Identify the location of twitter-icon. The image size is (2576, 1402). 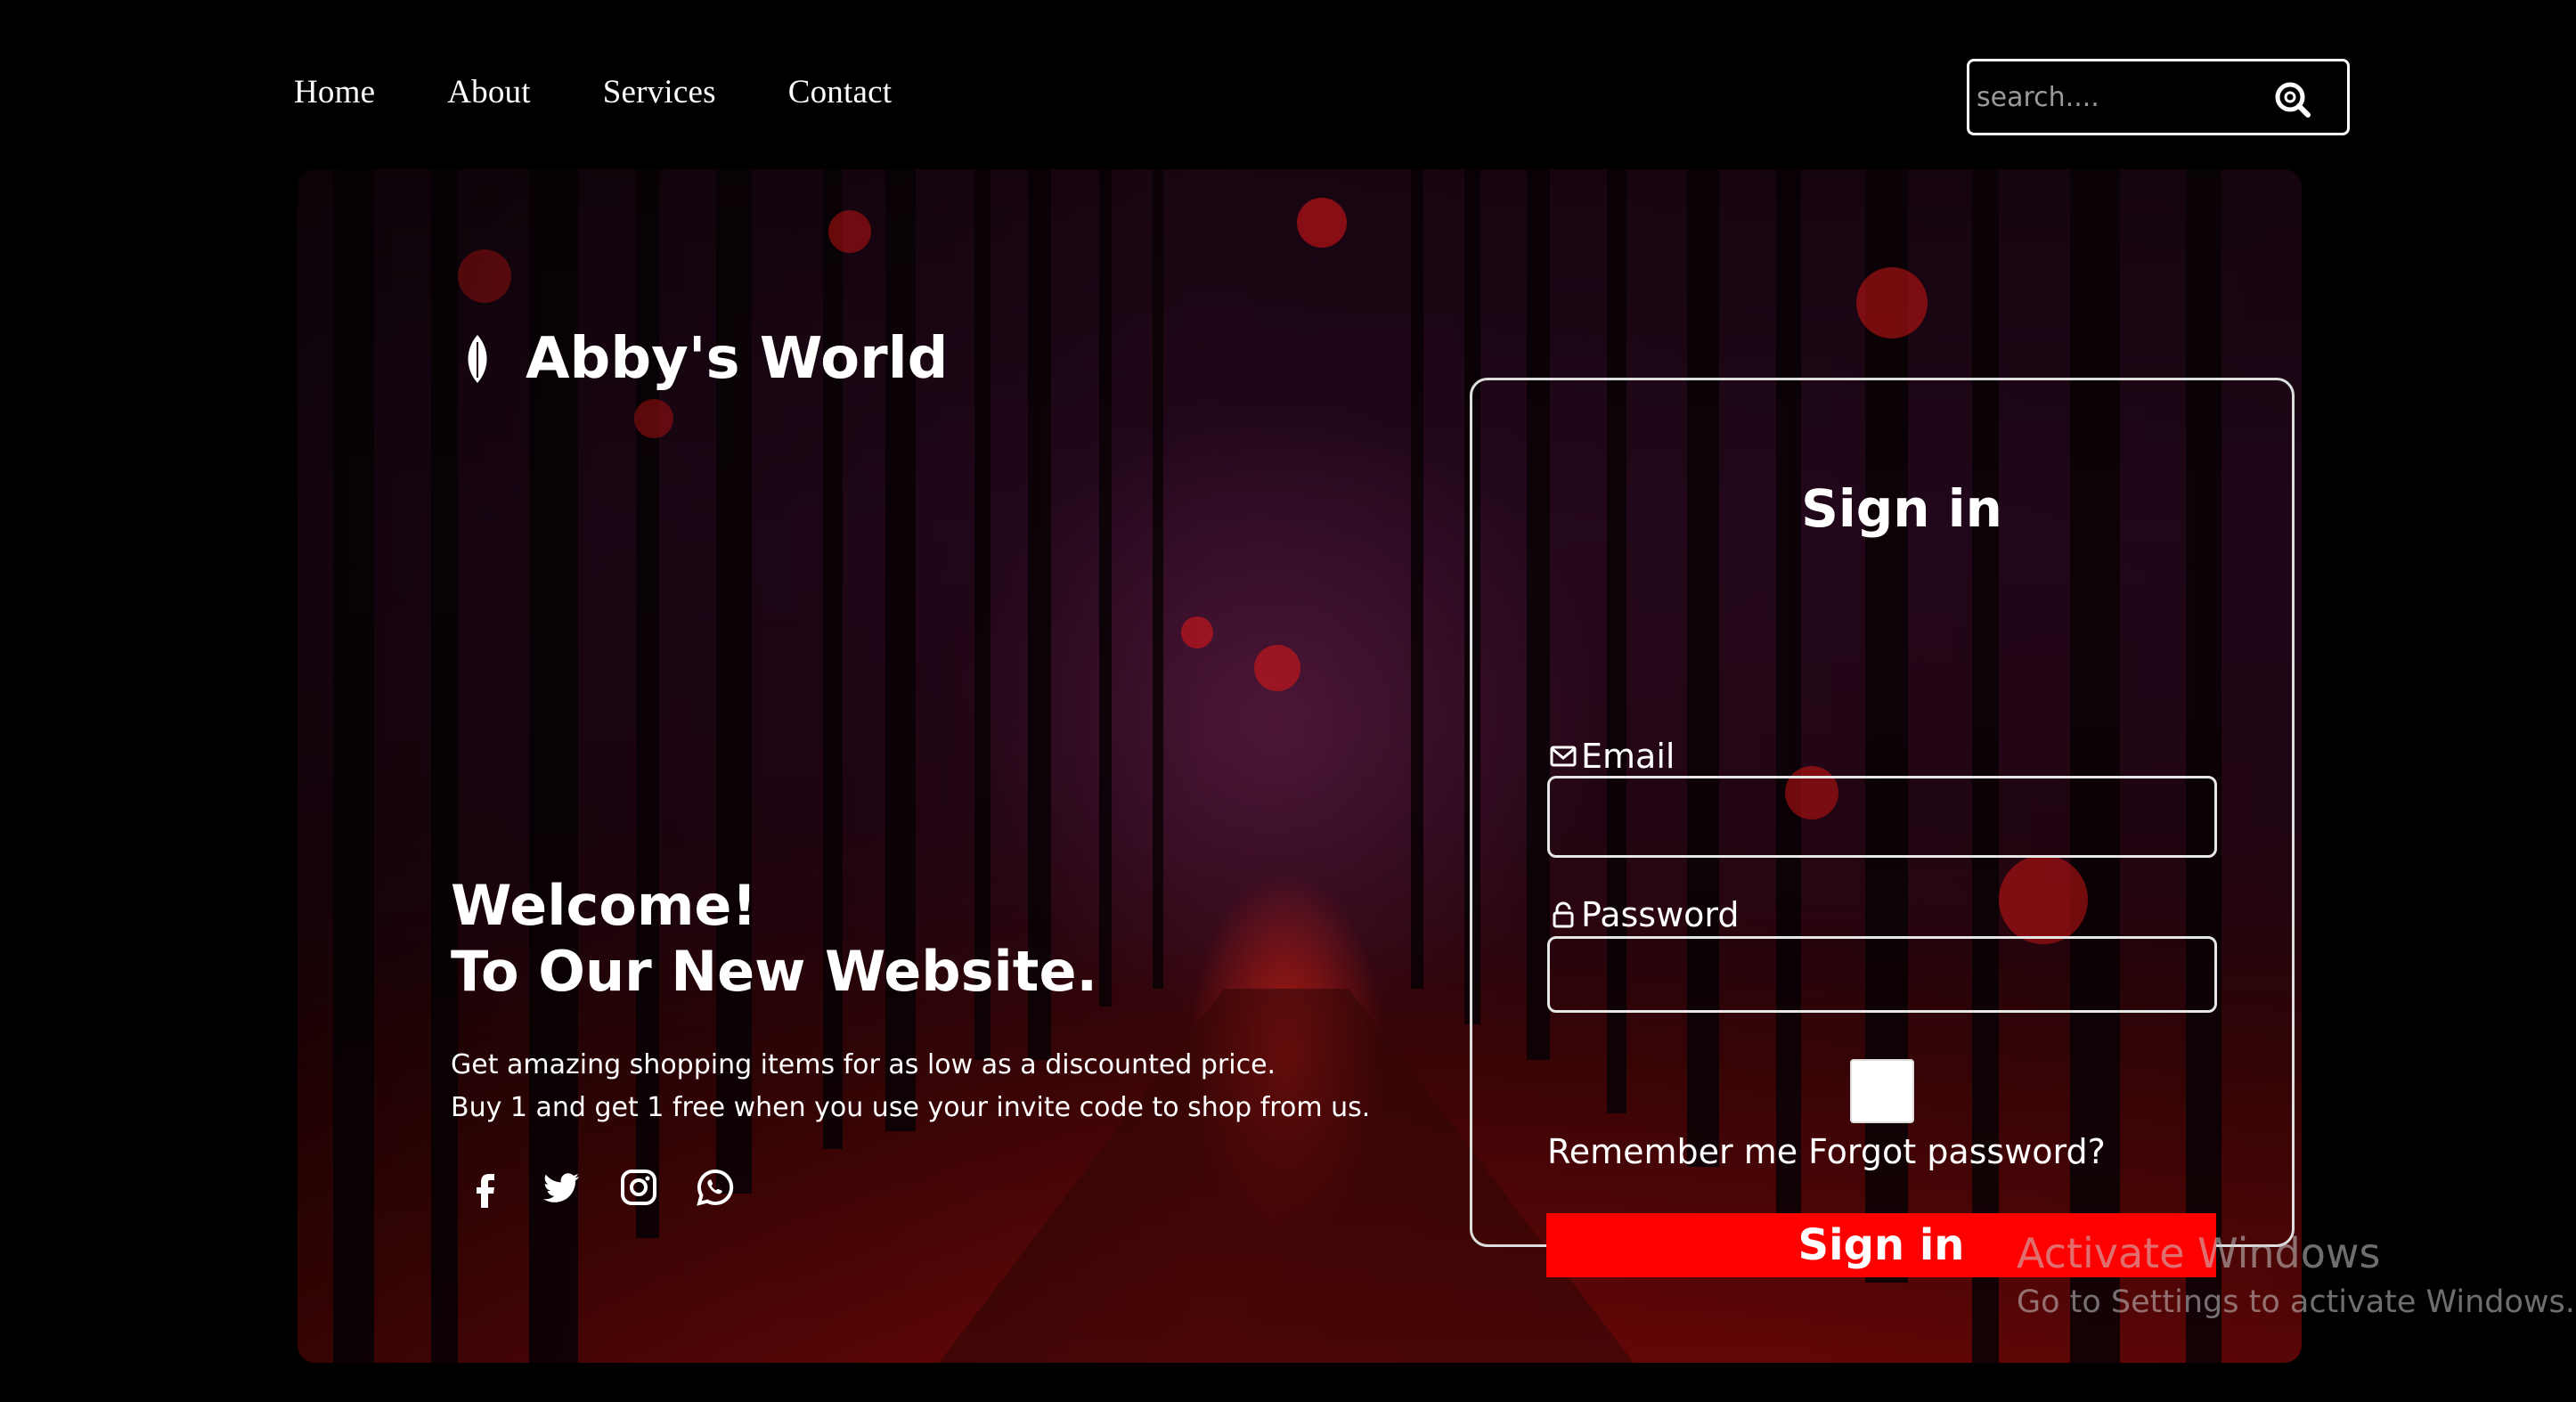
(563, 1187).